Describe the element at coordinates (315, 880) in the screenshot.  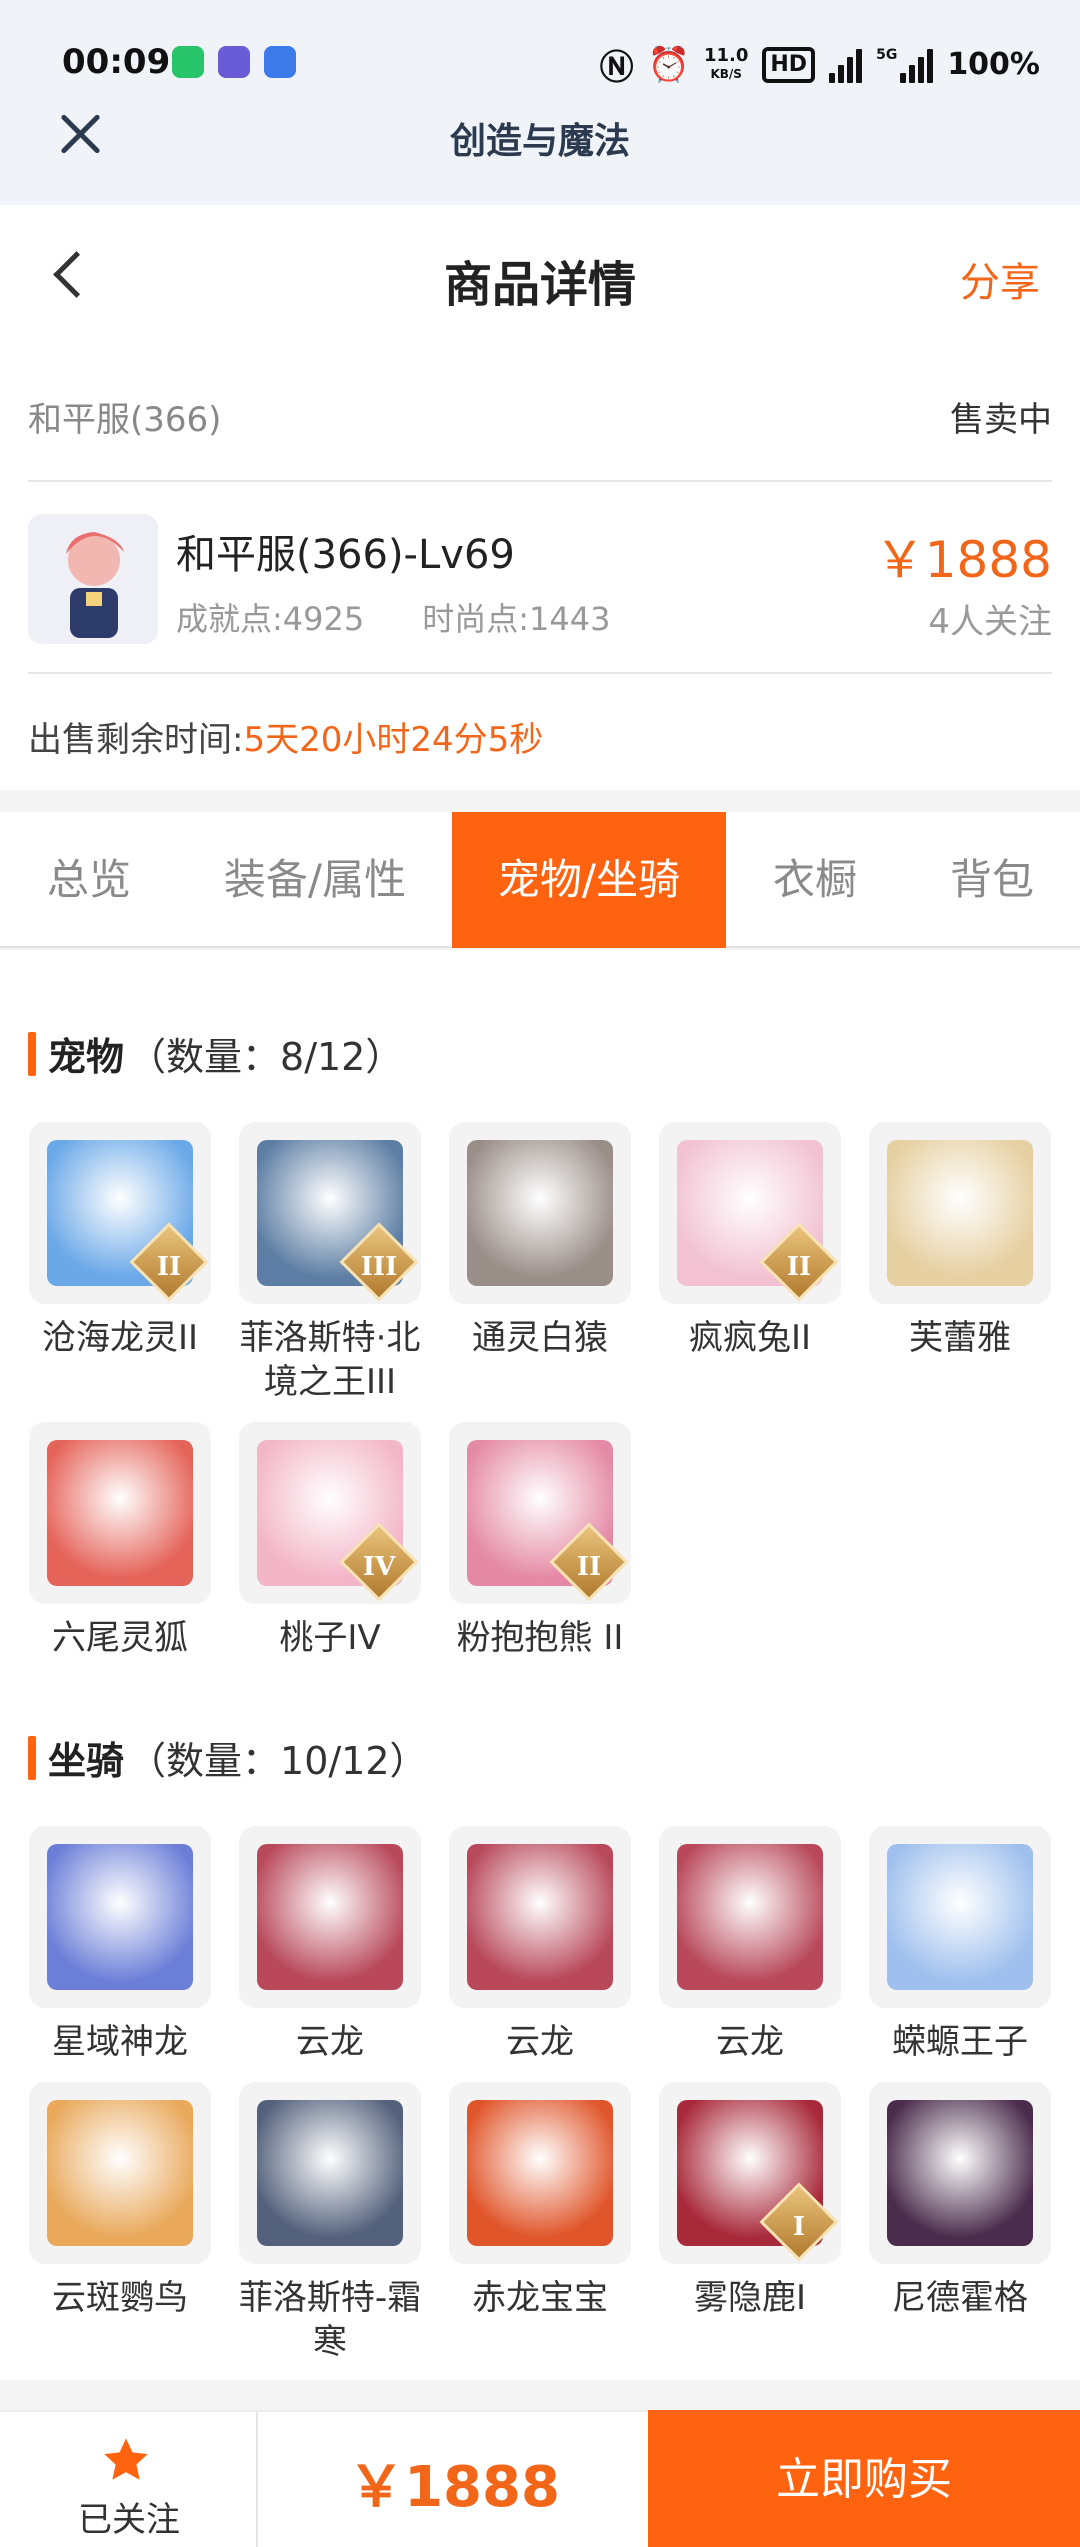
I see `tab-equipment: 装备/属性` at that location.